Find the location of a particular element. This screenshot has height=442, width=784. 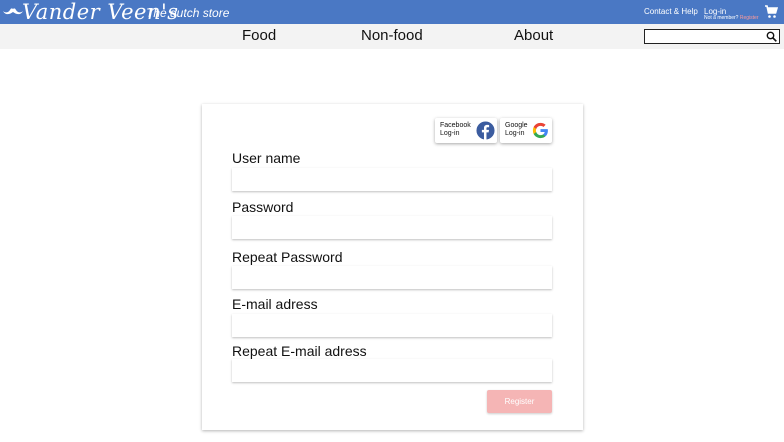

main-nav-bar: Food Non-food About is located at coordinates (392, 36).